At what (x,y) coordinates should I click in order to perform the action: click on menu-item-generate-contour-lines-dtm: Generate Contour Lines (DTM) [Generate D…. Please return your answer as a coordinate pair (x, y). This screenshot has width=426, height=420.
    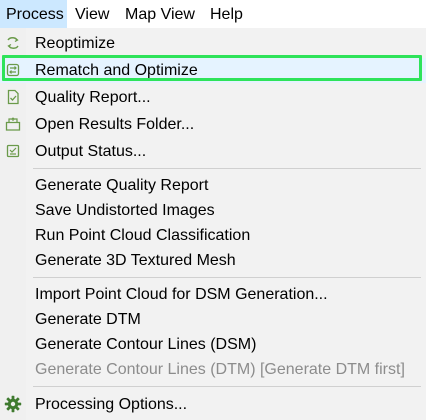
    Looking at the image, I should click on (213, 369).